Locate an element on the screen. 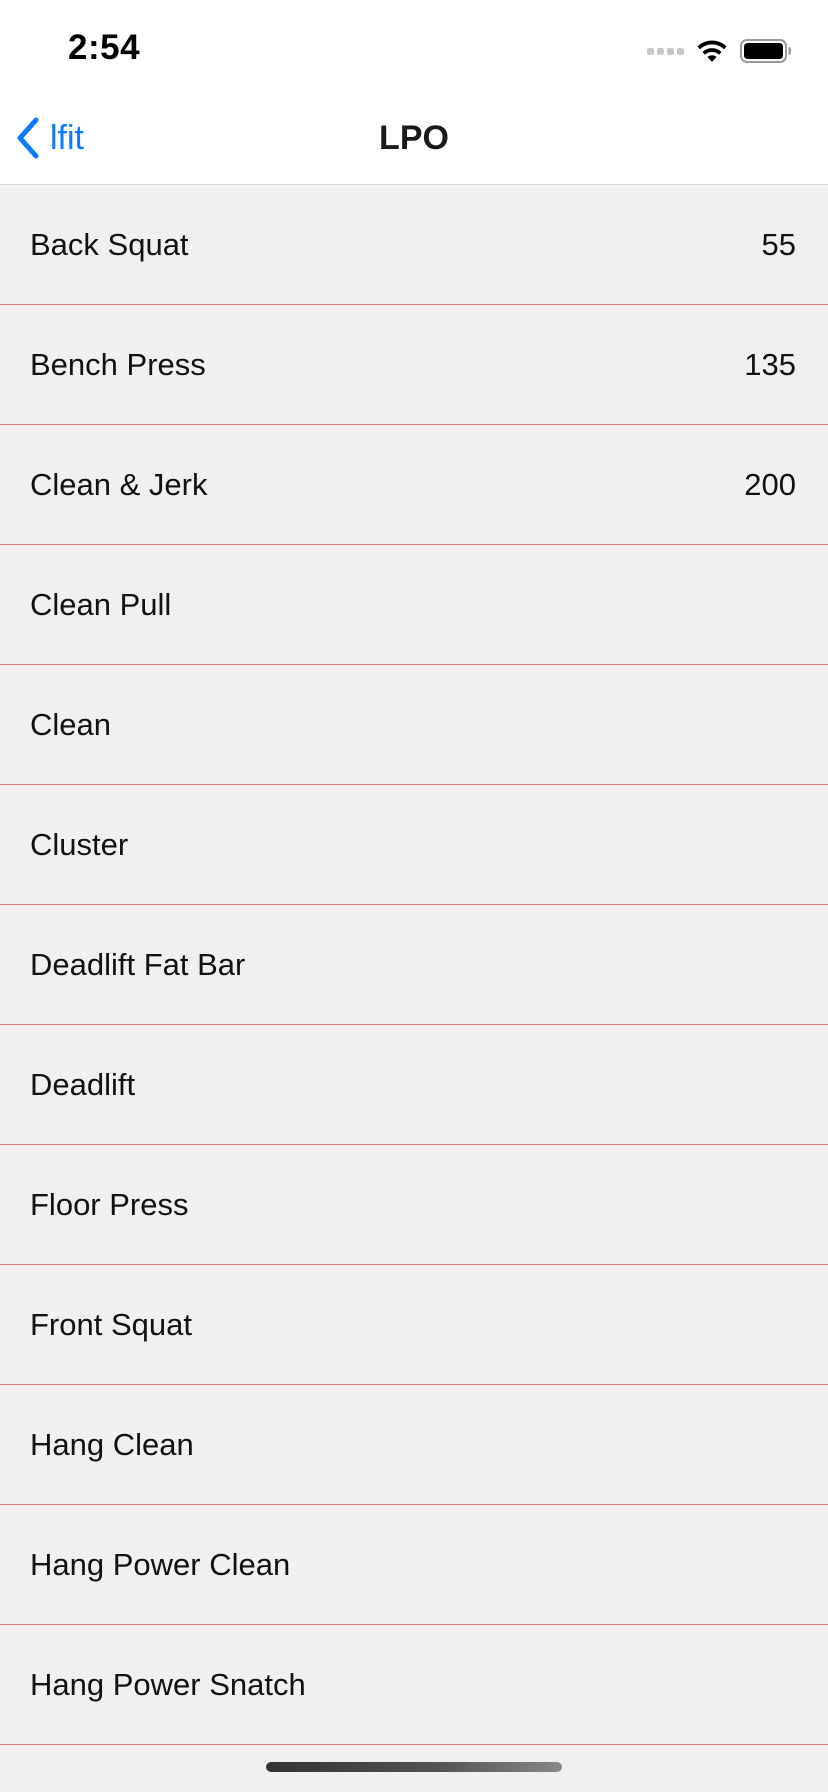 Image resolution: width=828 pixels, height=1792 pixels. list-item: Hang Power Clean is located at coordinates (414, 1565).